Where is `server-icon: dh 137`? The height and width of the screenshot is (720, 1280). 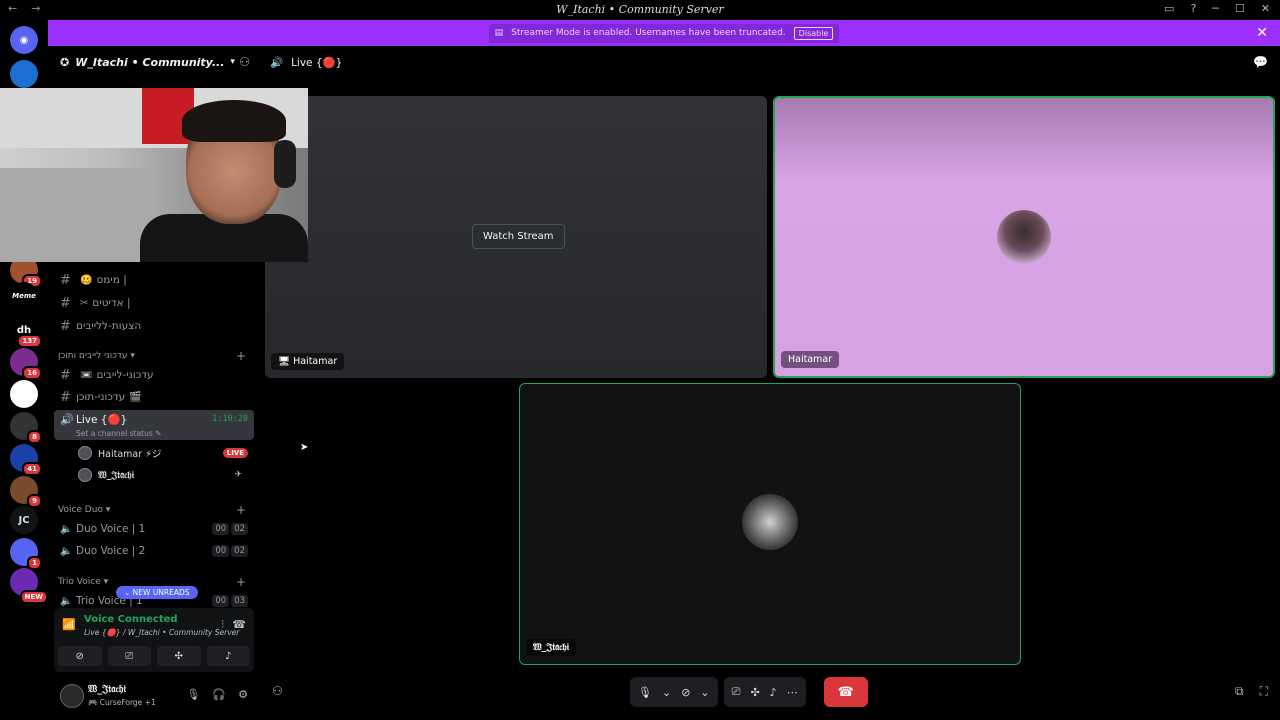
server-icon: dh 137 is located at coordinates (26, 332).